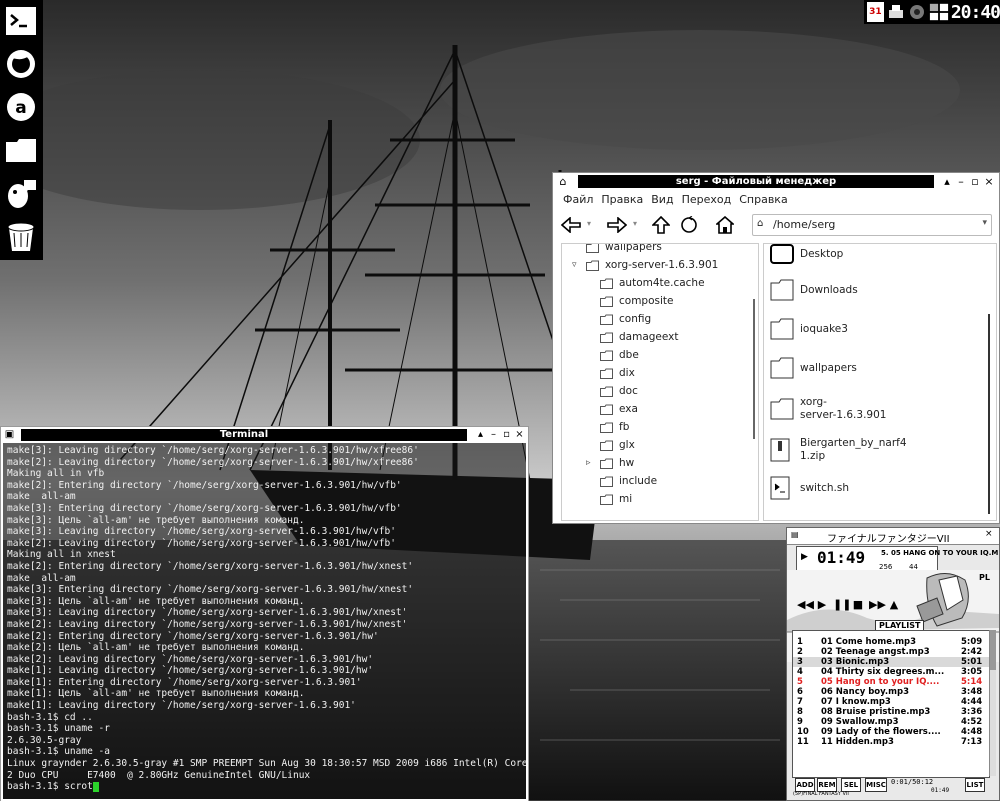 This screenshot has height=801, width=1000. What do you see at coordinates (776, 181) in the screenshot?
I see `window-titlebar: ⌂ serg - Файловый менеджер ▴ – ▫ ×` at bounding box center [776, 181].